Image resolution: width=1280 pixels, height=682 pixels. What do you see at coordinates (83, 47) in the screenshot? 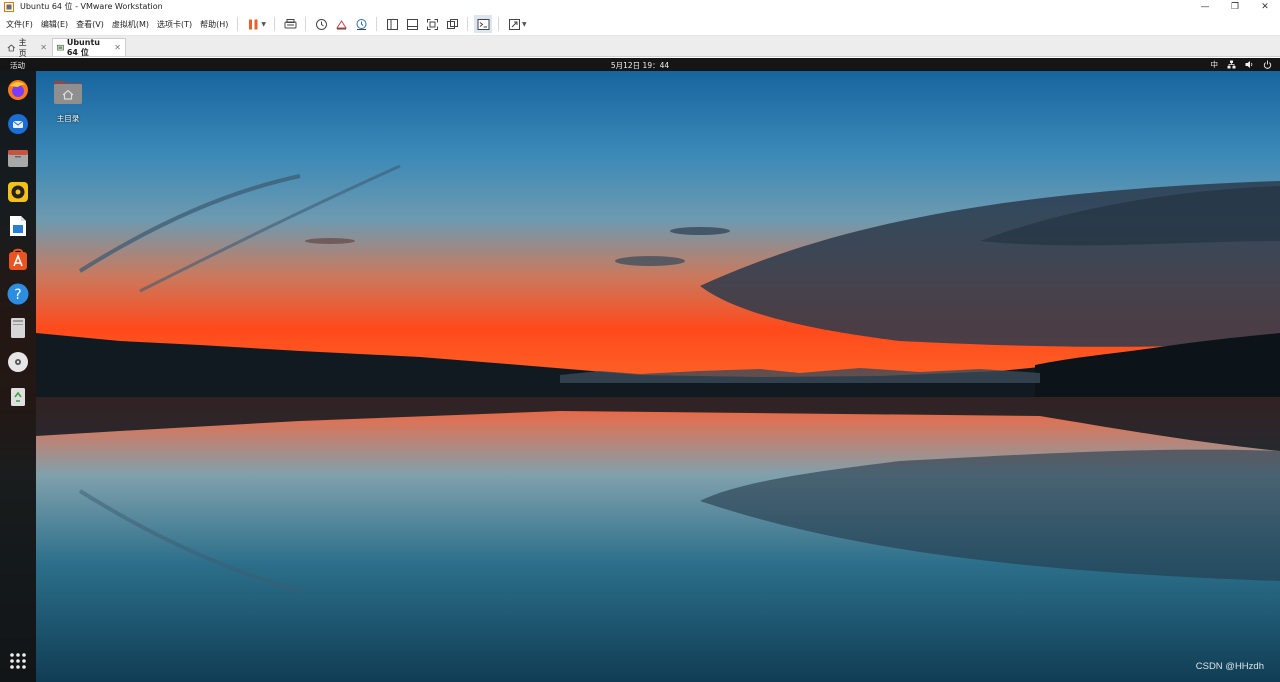
I see `tab-ubuntu-label: Ubuntu 64 位` at bounding box center [83, 47].